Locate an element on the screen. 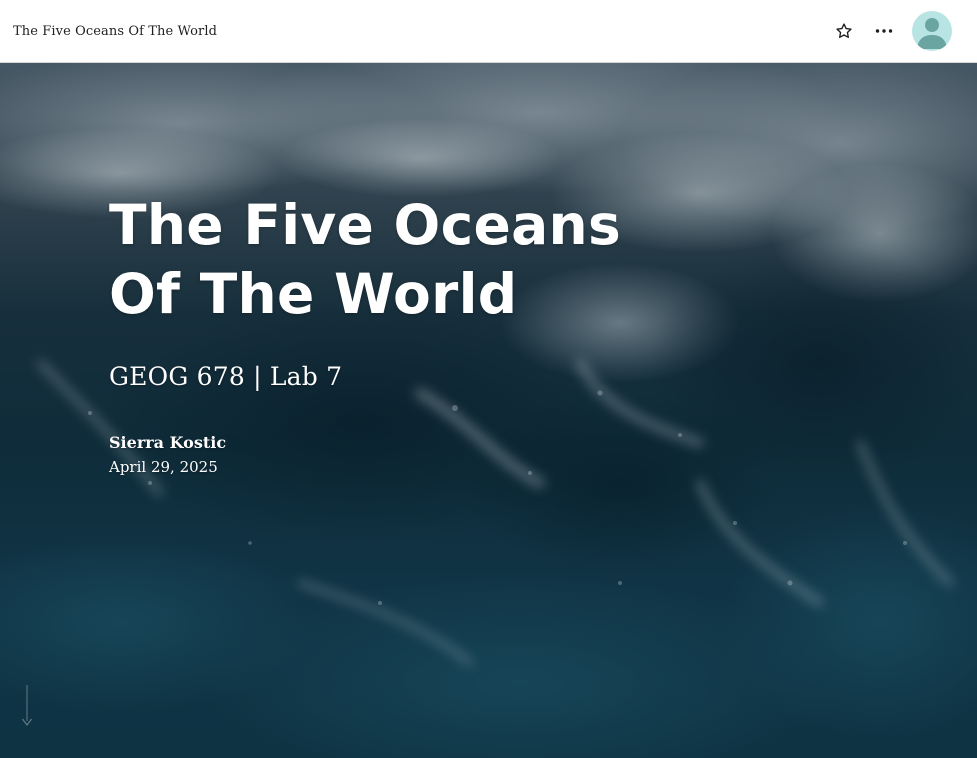  star-outline-icon is located at coordinates (844, 30).